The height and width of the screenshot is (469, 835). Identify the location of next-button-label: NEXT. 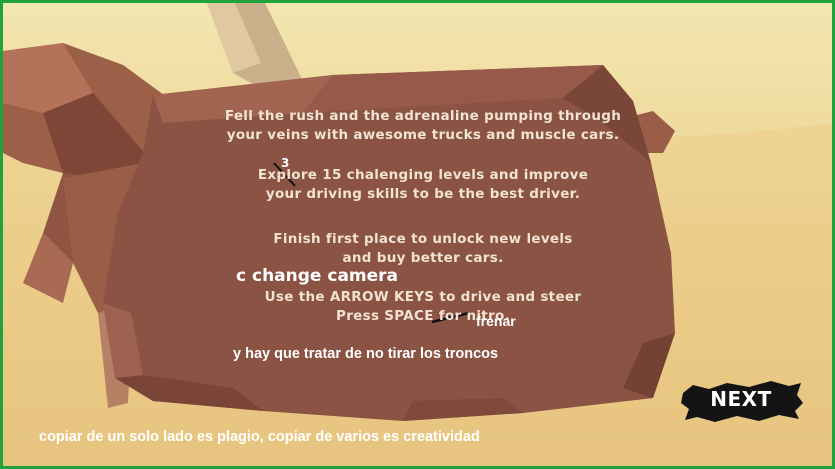
(741, 399).